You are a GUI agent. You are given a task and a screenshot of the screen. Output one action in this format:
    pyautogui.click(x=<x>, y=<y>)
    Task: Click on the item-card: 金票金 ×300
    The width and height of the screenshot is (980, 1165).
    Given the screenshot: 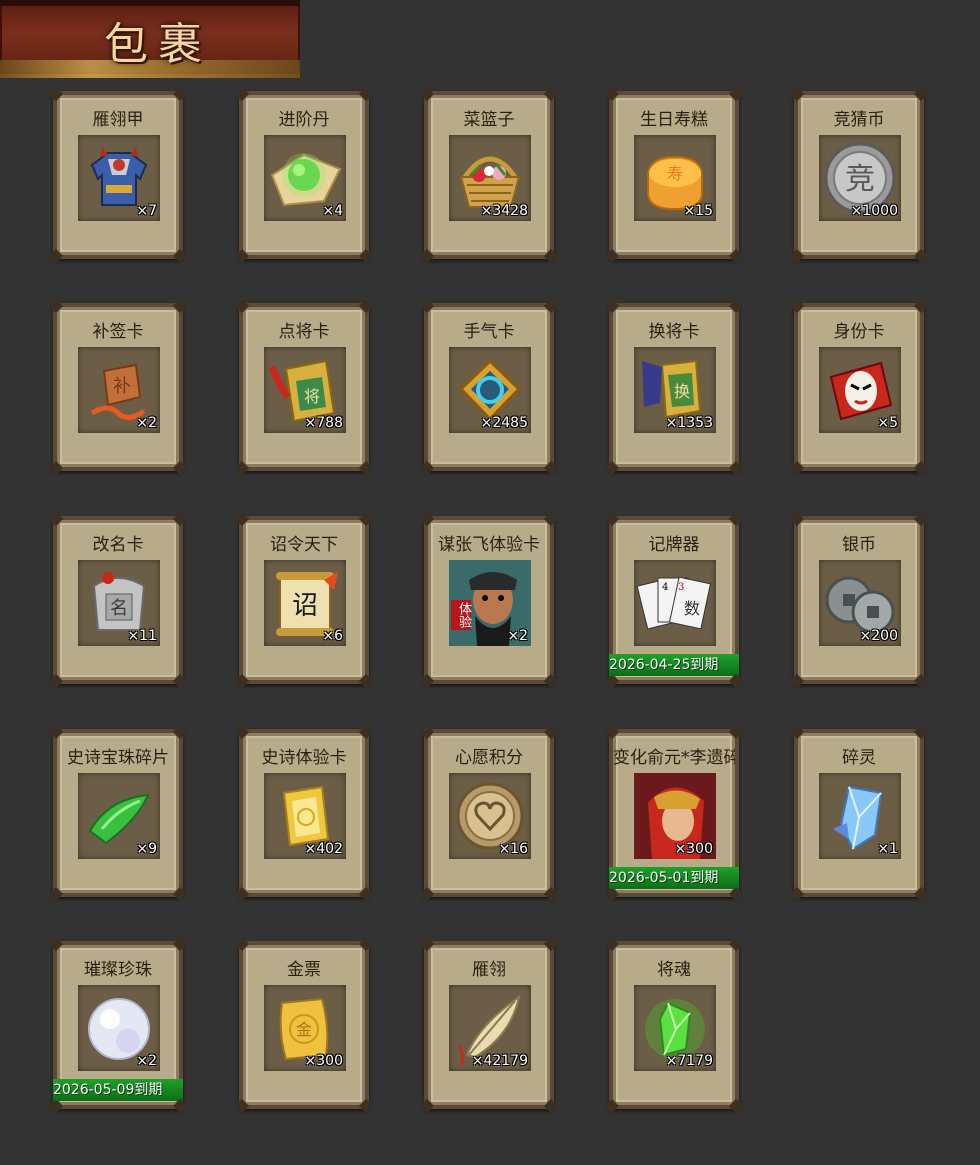 What is the action you would take?
    pyautogui.click(x=304, y=1022)
    